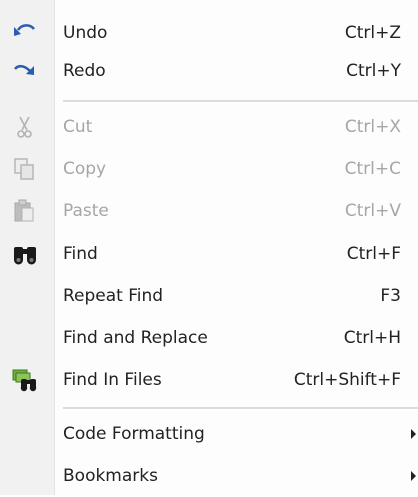 The image size is (418, 497). What do you see at coordinates (85, 169) in the screenshot?
I see `menu-item-label: Copy` at bounding box center [85, 169].